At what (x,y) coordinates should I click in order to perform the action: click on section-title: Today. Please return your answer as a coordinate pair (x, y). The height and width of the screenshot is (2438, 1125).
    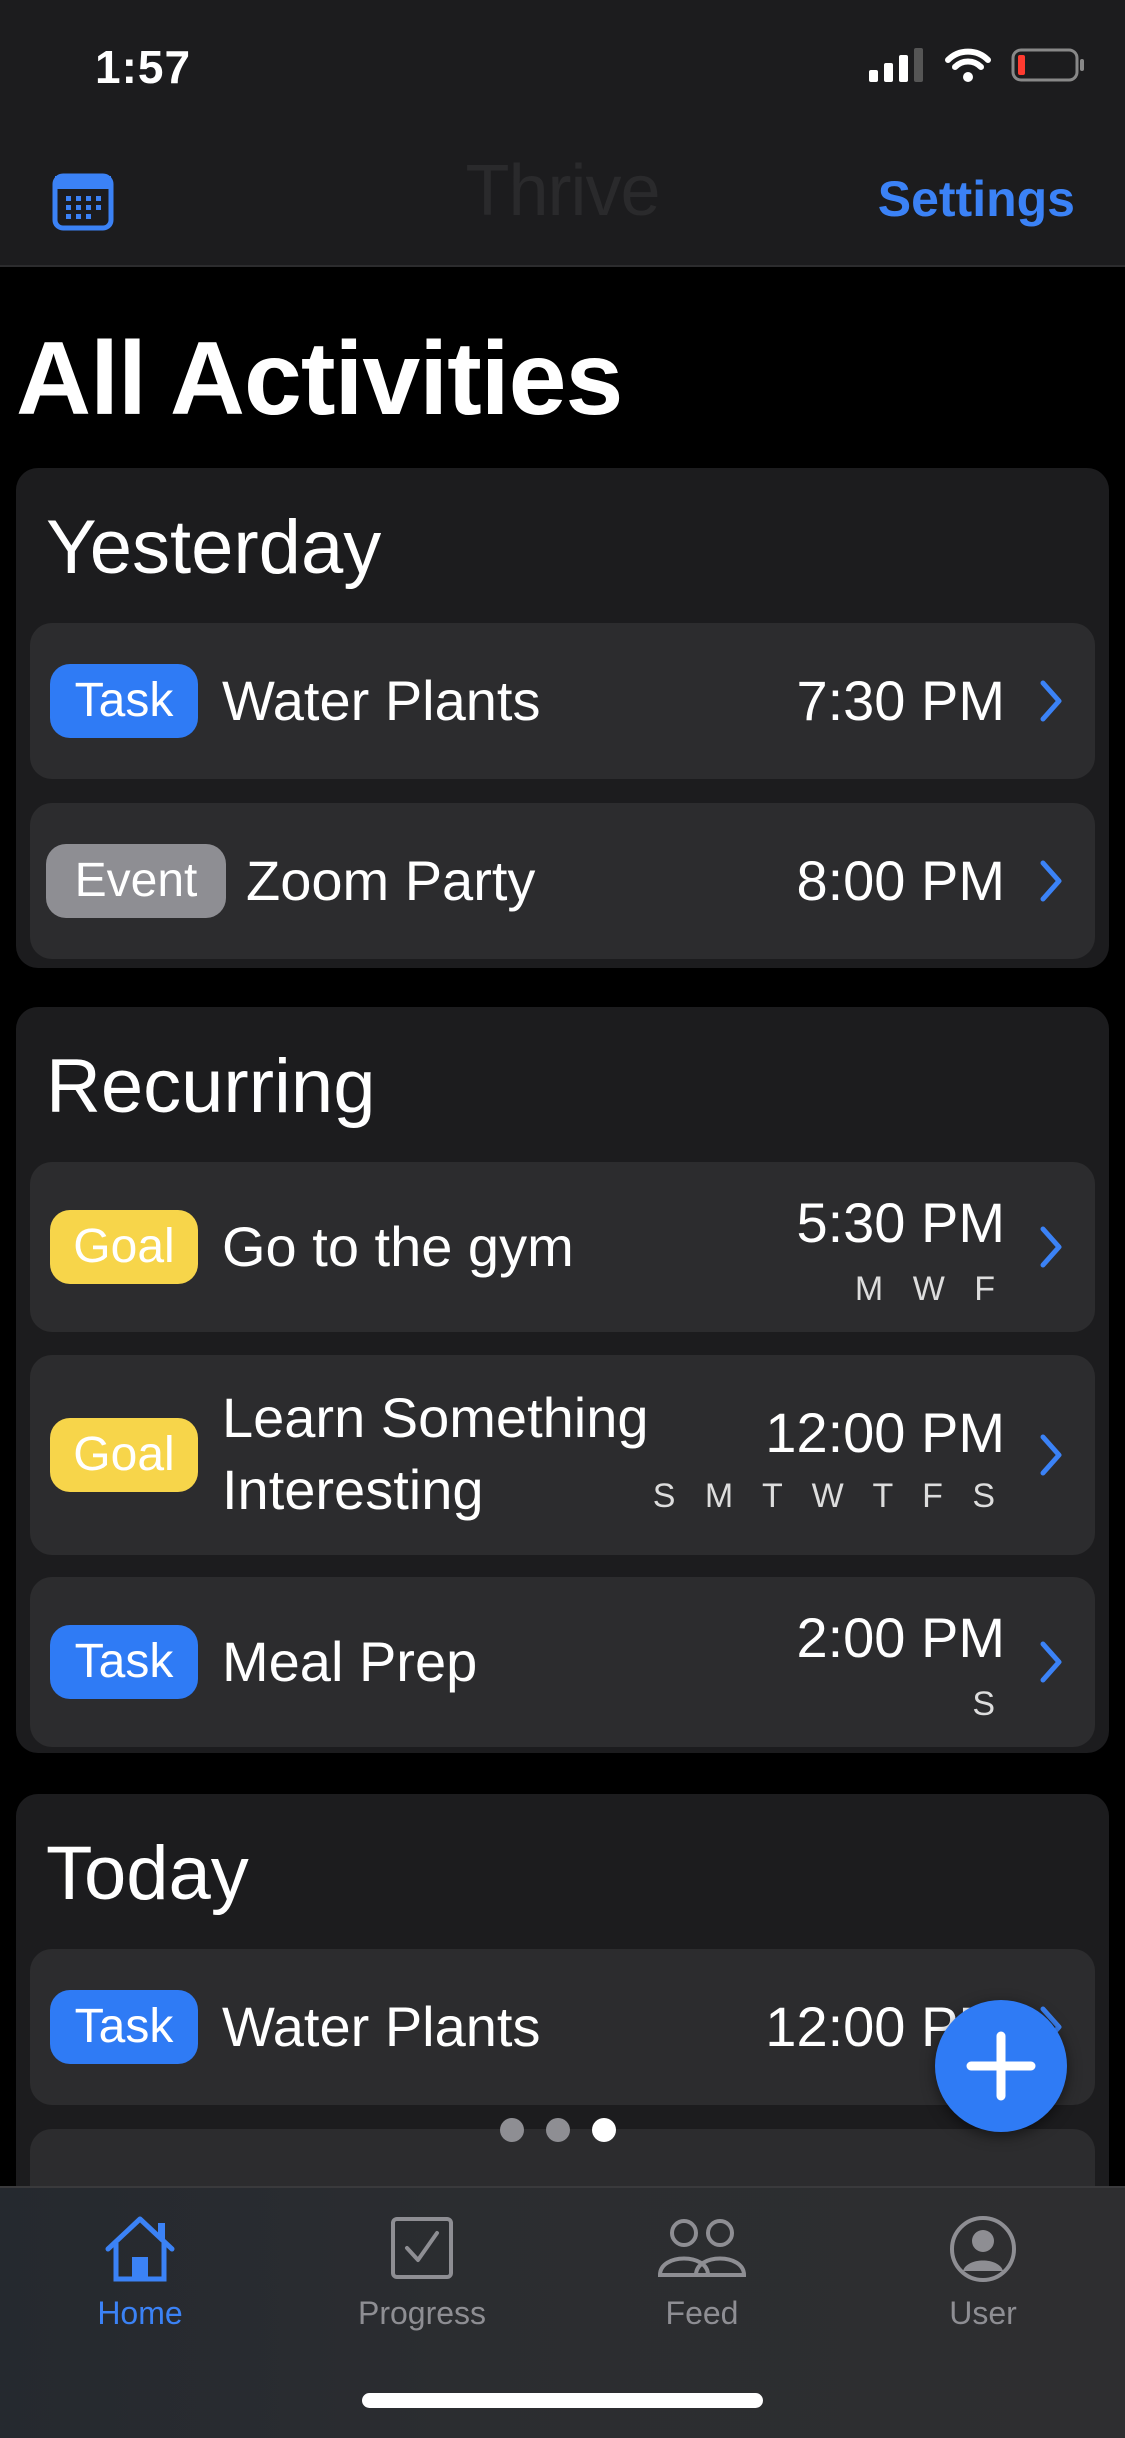
    Looking at the image, I should click on (147, 1873).